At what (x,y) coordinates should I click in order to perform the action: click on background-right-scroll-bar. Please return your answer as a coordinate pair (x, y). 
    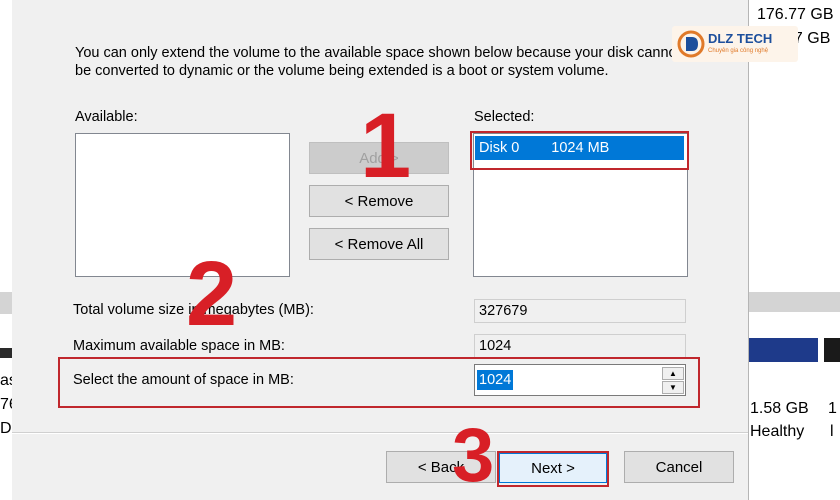
    Looking at the image, I should click on (794, 302).